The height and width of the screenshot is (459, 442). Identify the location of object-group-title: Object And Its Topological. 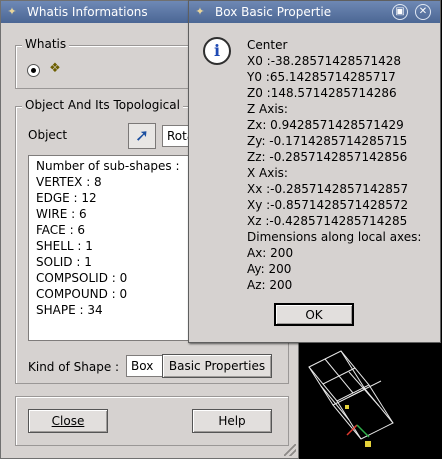
(102, 105).